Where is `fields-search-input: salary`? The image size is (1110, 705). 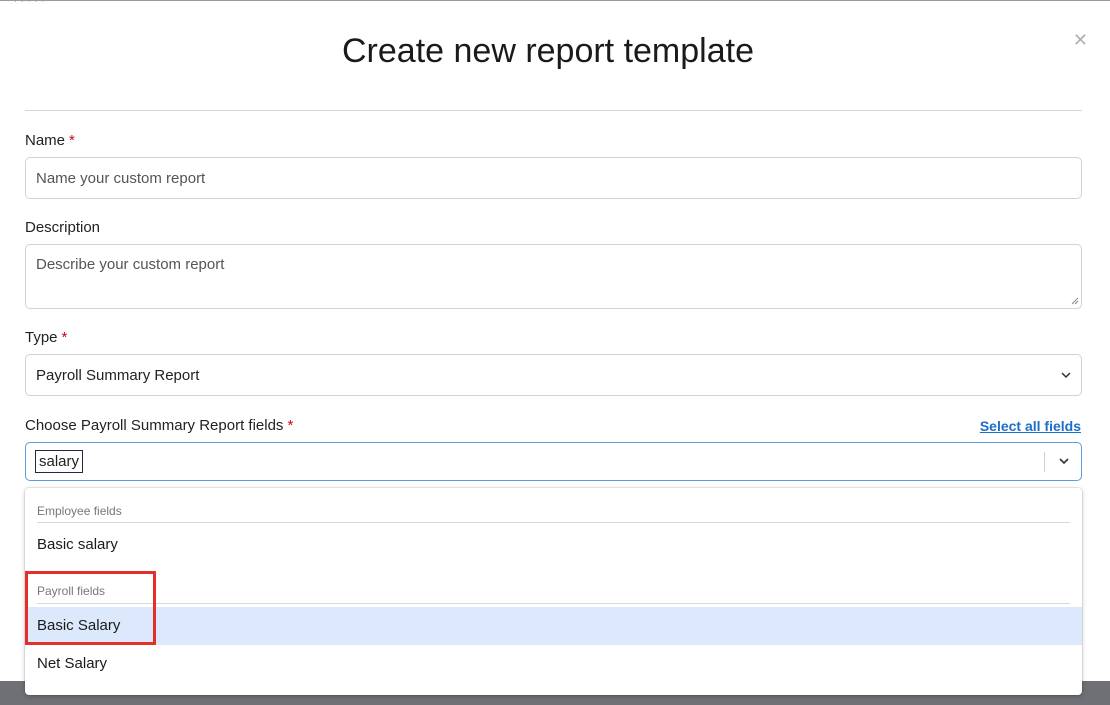 fields-search-input: salary is located at coordinates (59, 461).